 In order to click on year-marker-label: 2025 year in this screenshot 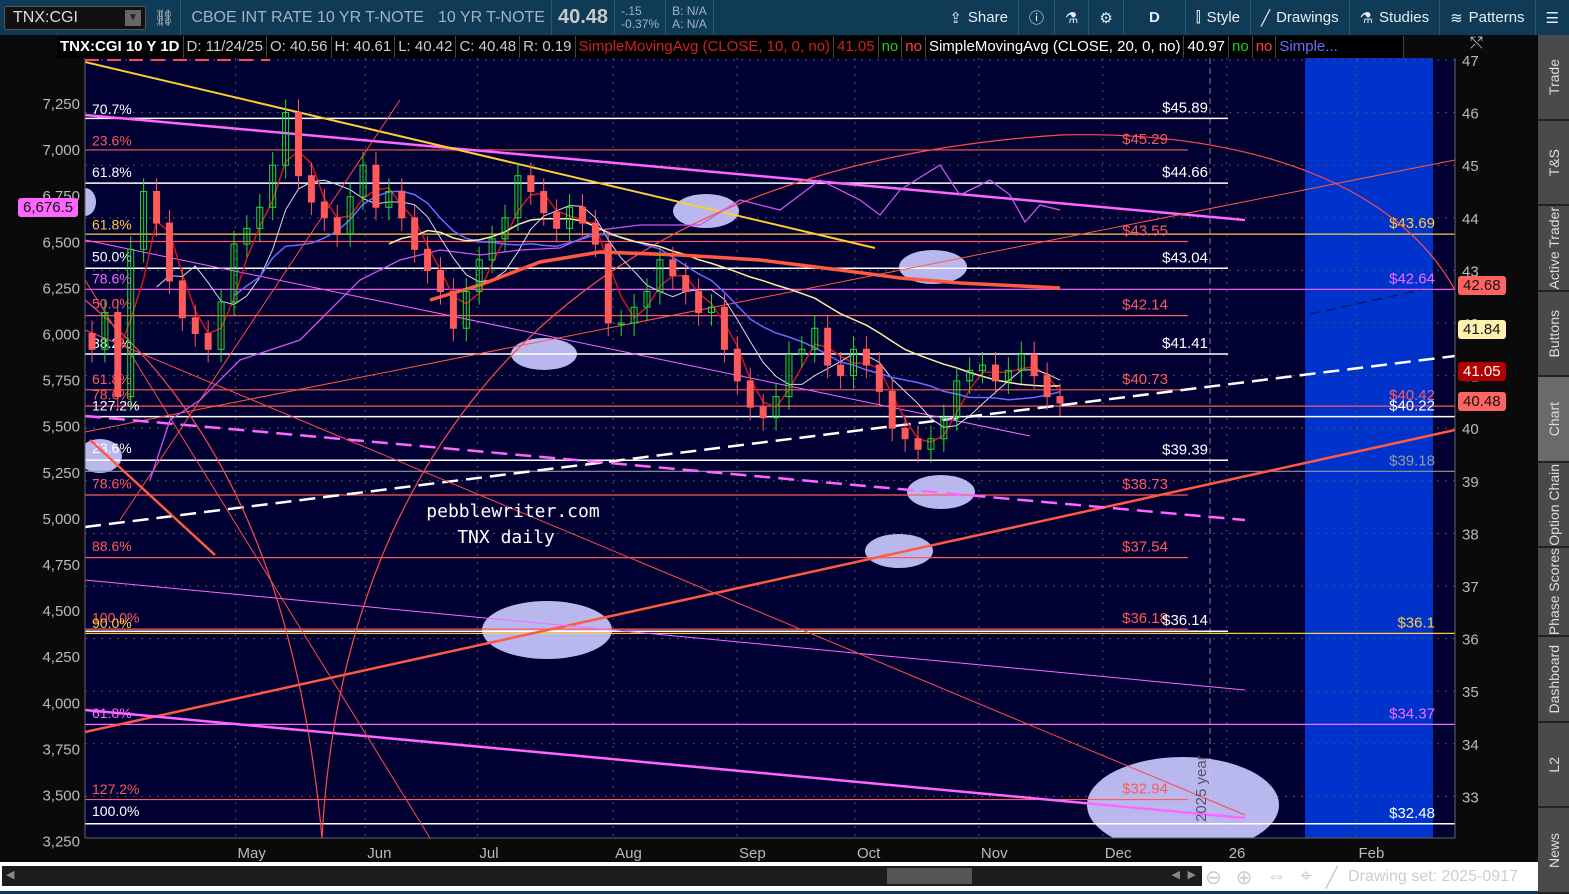, I will do `click(1201, 788)`.